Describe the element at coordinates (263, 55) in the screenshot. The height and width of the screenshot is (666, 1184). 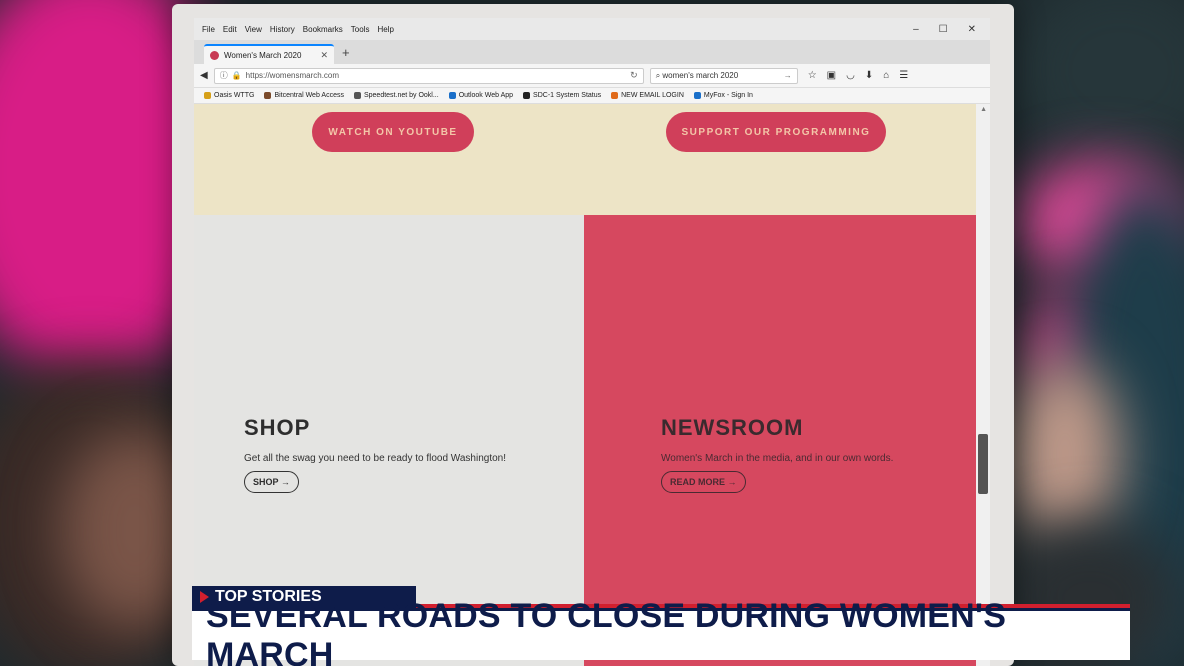
I see `tab-title: Women's March 2020` at that location.